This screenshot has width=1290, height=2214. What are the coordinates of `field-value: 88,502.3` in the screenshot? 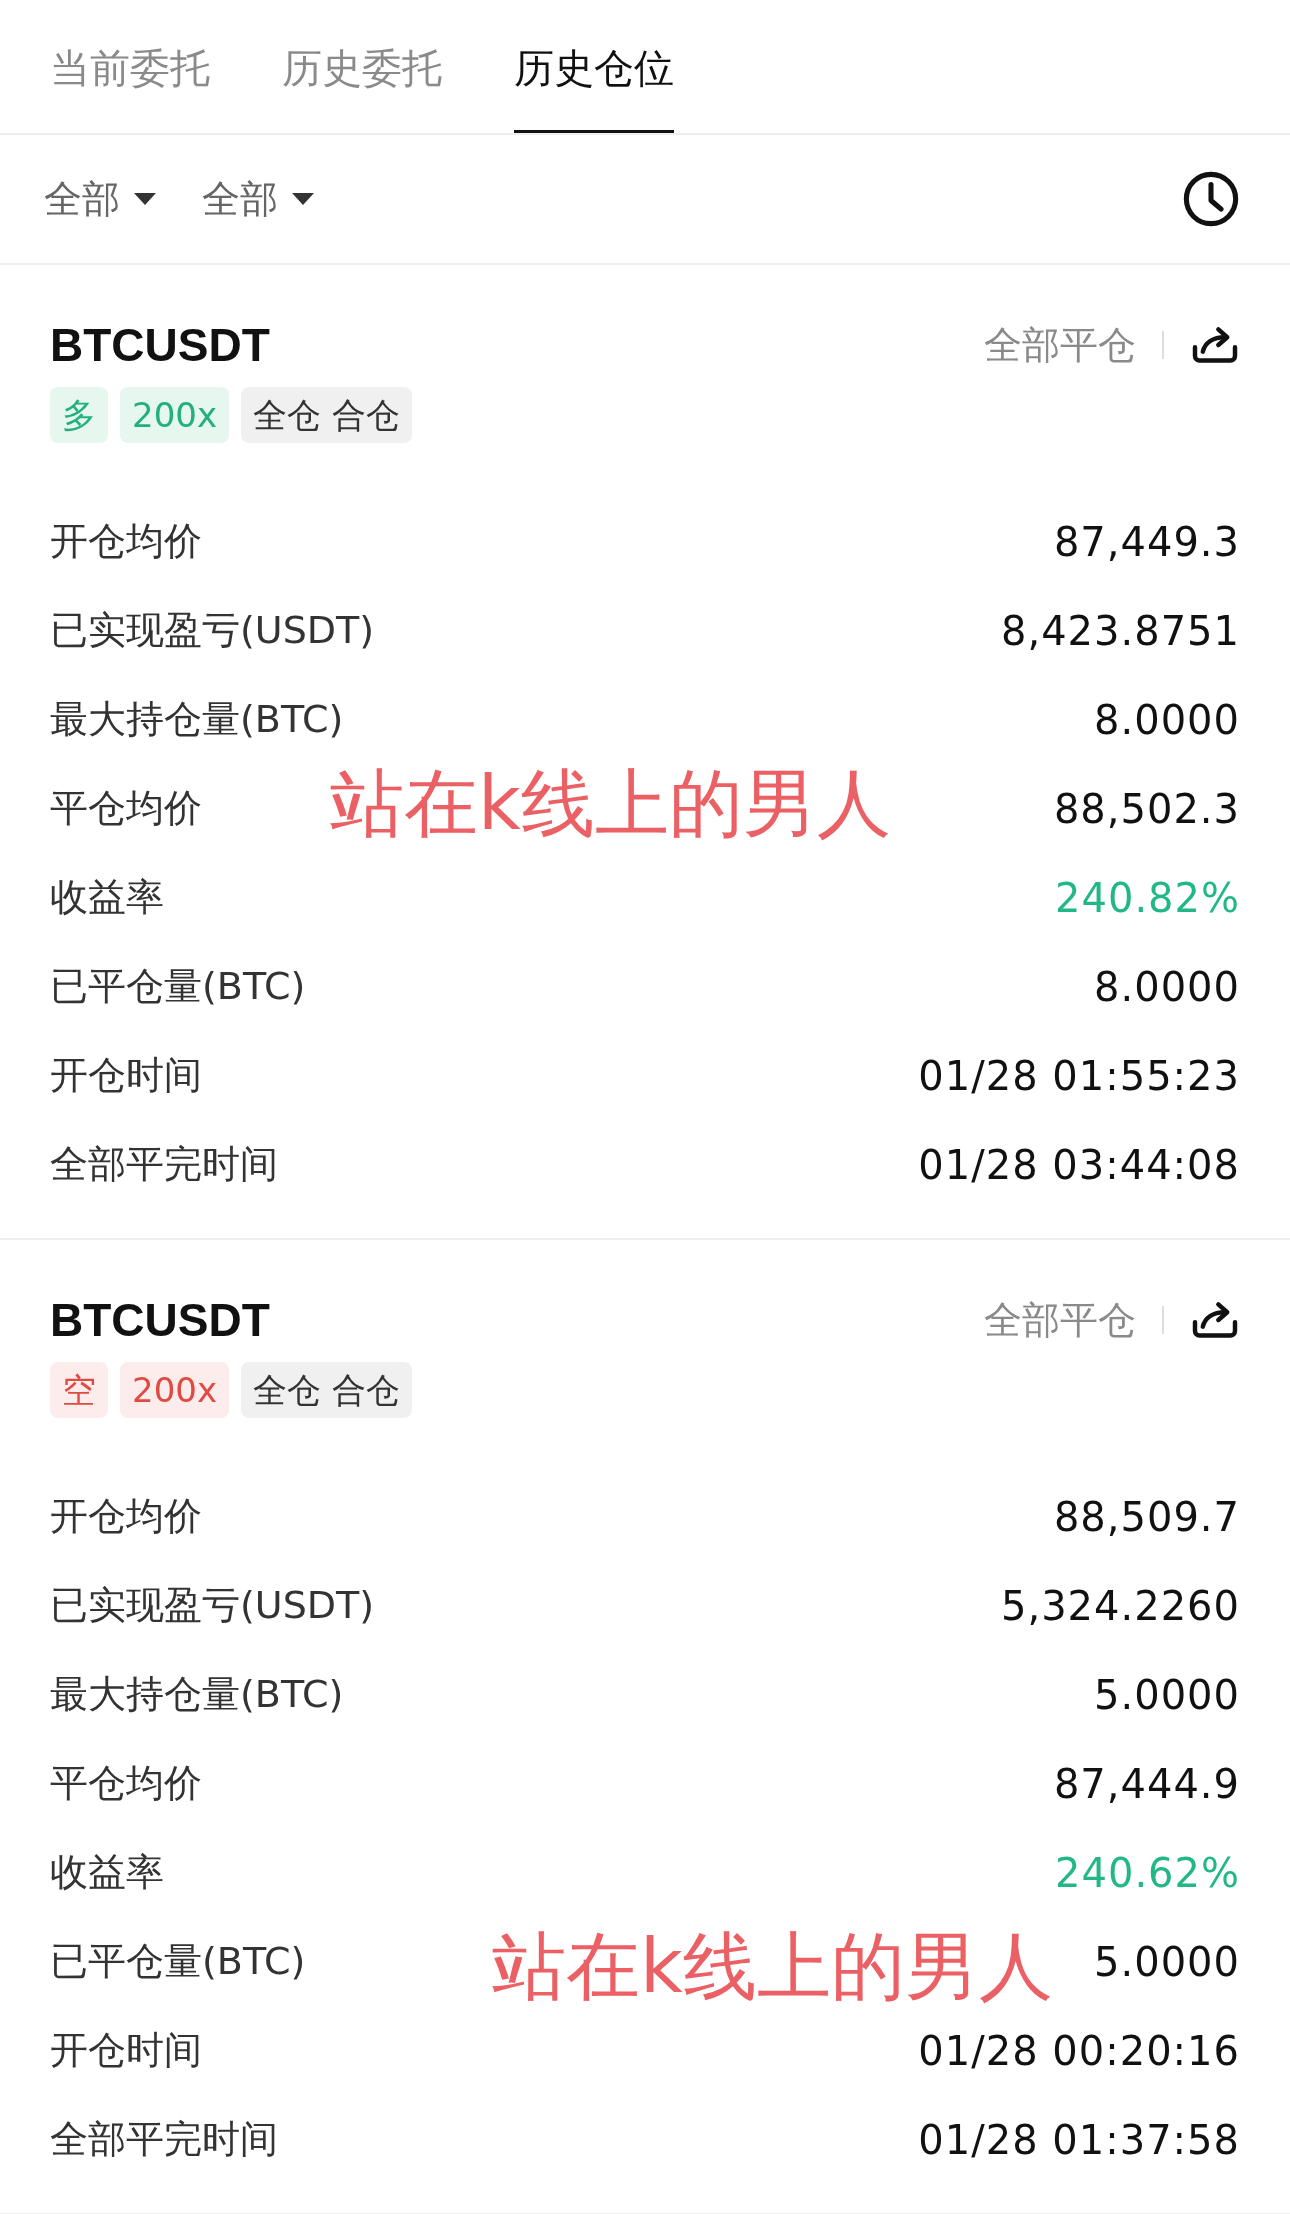 It's located at (1146, 808).